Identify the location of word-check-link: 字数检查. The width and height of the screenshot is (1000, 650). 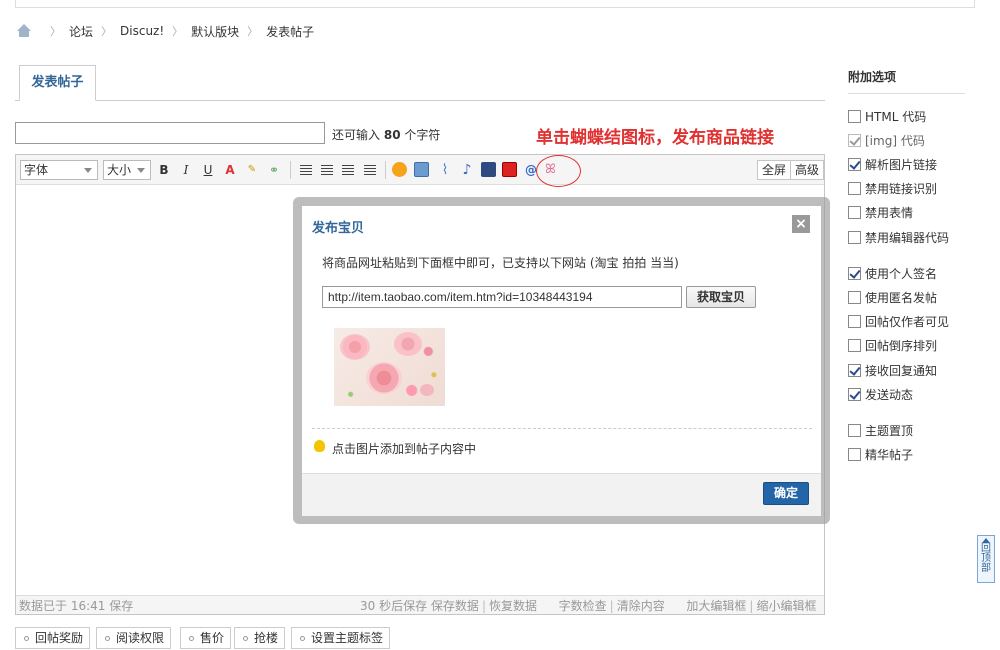
(583, 606).